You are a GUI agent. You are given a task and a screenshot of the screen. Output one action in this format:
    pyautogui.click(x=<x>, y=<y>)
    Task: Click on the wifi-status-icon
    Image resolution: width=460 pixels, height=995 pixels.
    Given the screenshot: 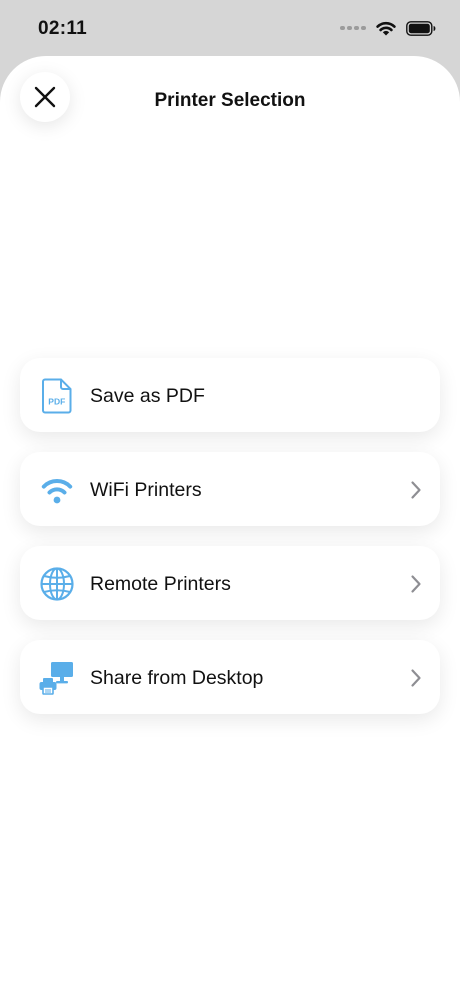 What is the action you would take?
    pyautogui.click(x=386, y=28)
    